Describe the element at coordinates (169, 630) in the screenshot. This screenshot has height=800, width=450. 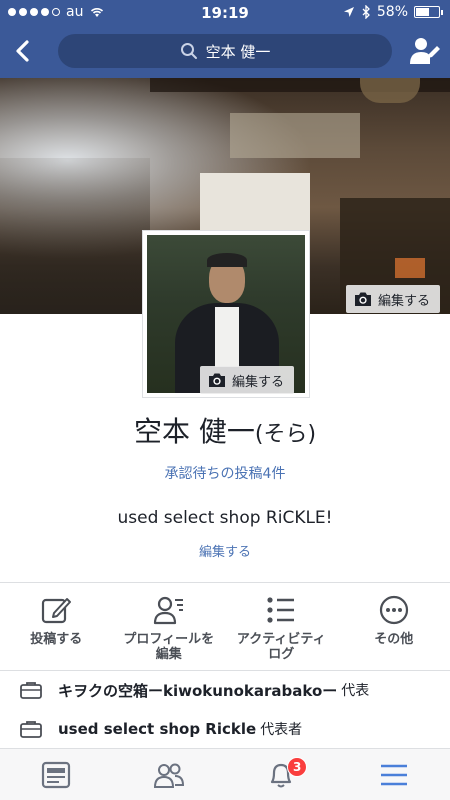
I see `edit-profile-info-button: プロフィールを 編集` at that location.